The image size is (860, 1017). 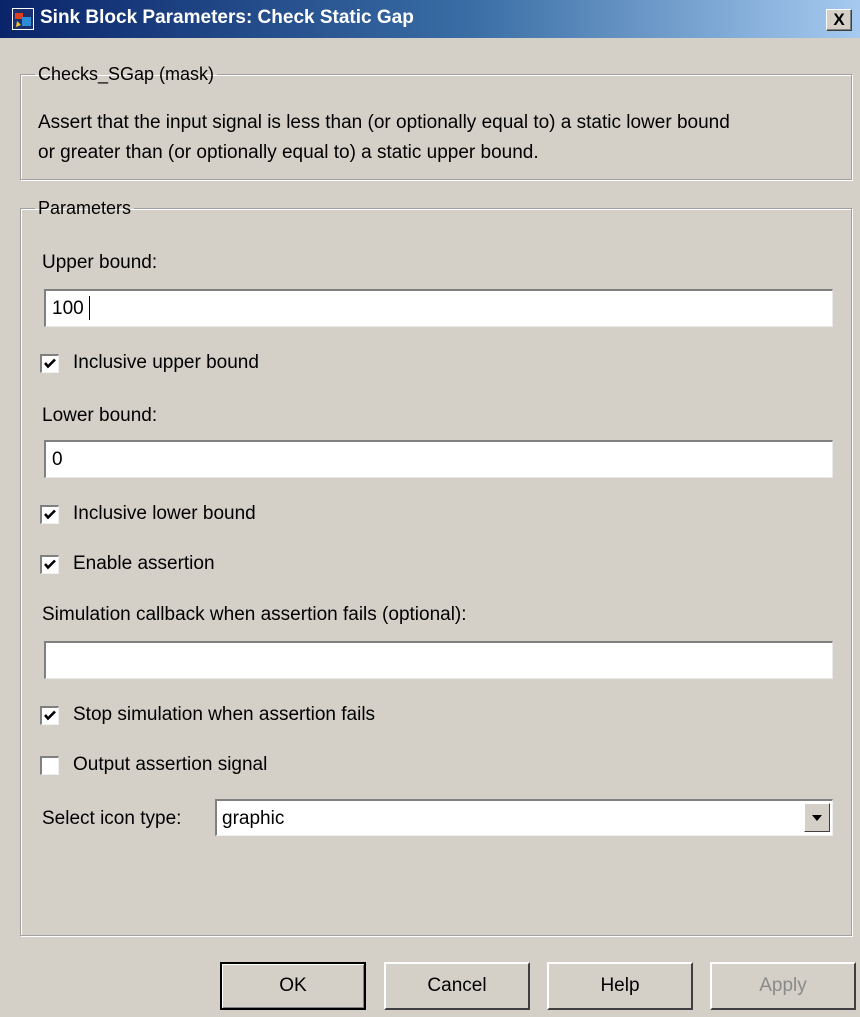 I want to click on help-button: Help, so click(x=620, y=986).